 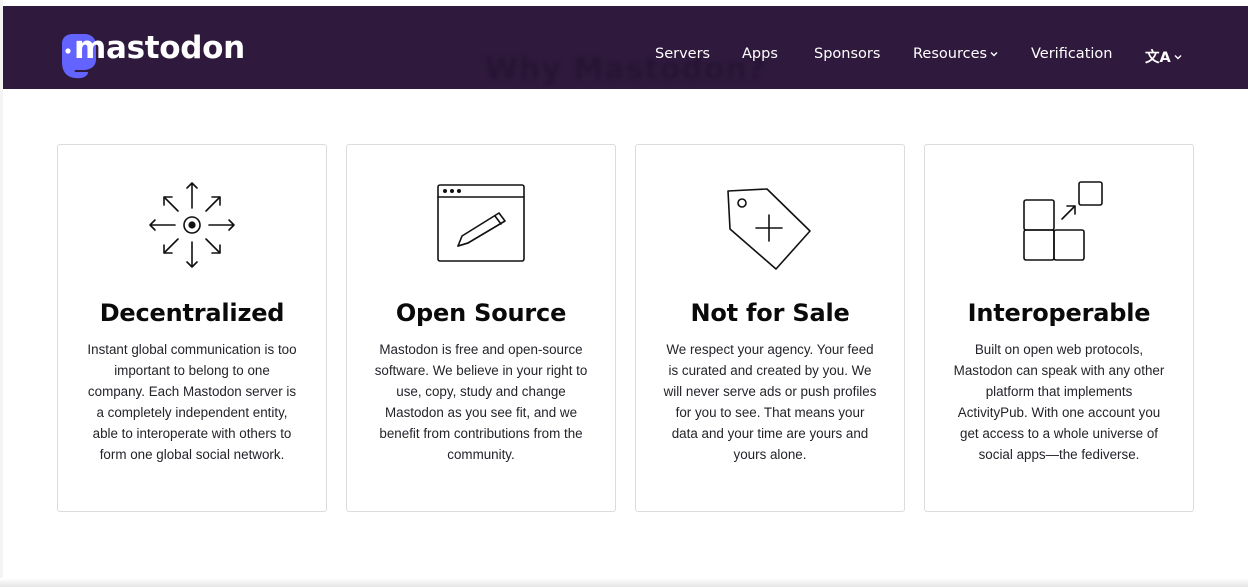 I want to click on decentralized-arrows-icon, so click(x=192, y=225).